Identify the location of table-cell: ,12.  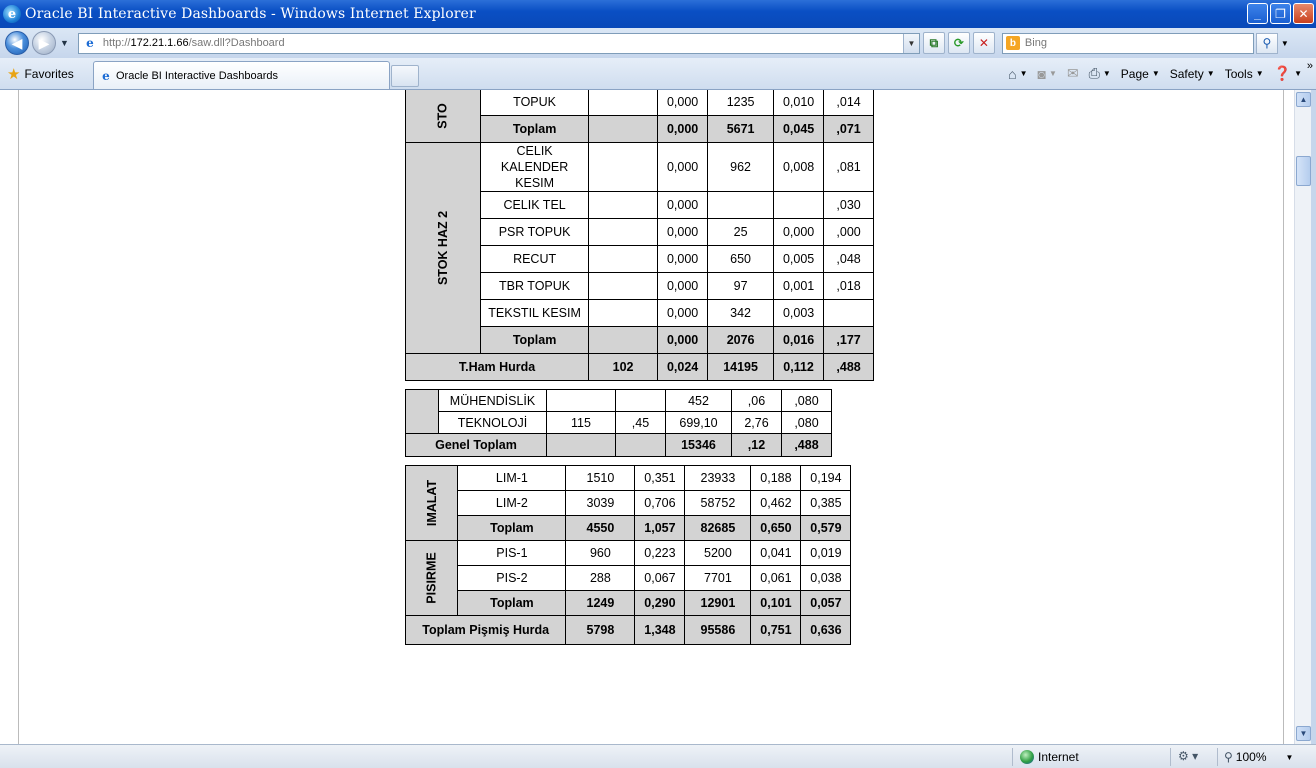
(756, 445).